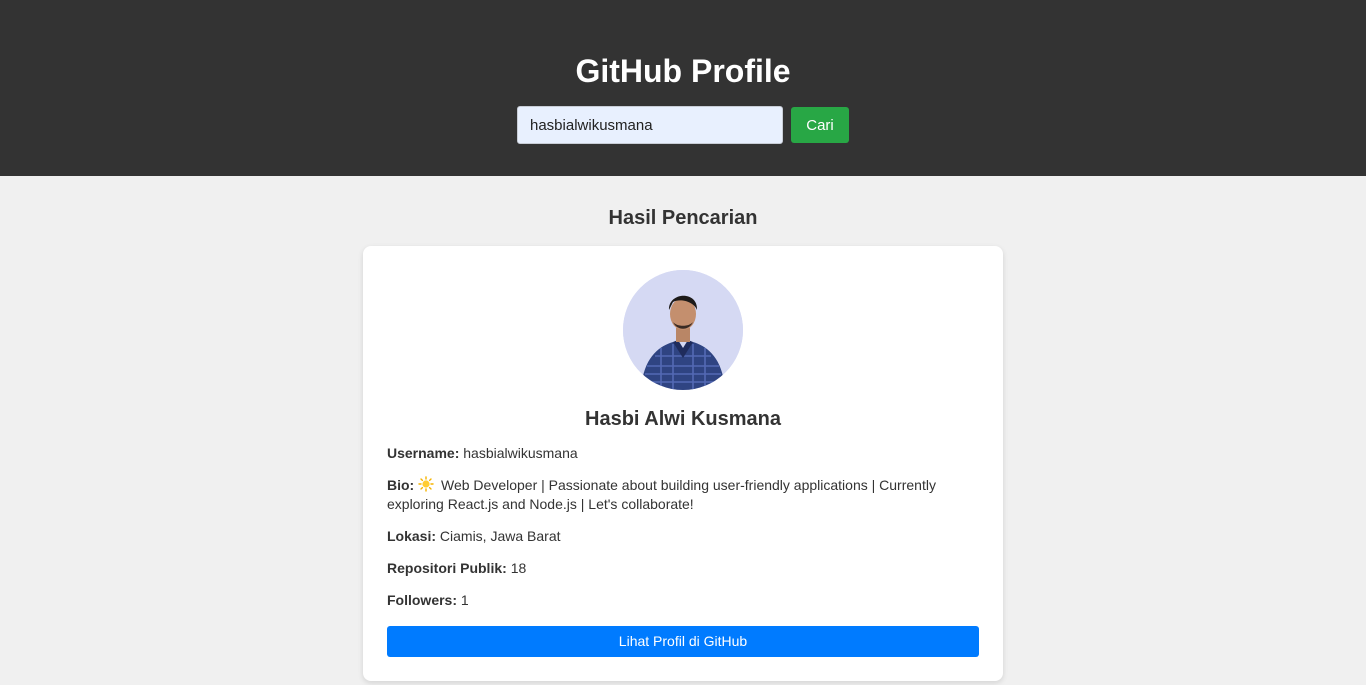  I want to click on repos-label: Repositori Publik:, so click(447, 568).